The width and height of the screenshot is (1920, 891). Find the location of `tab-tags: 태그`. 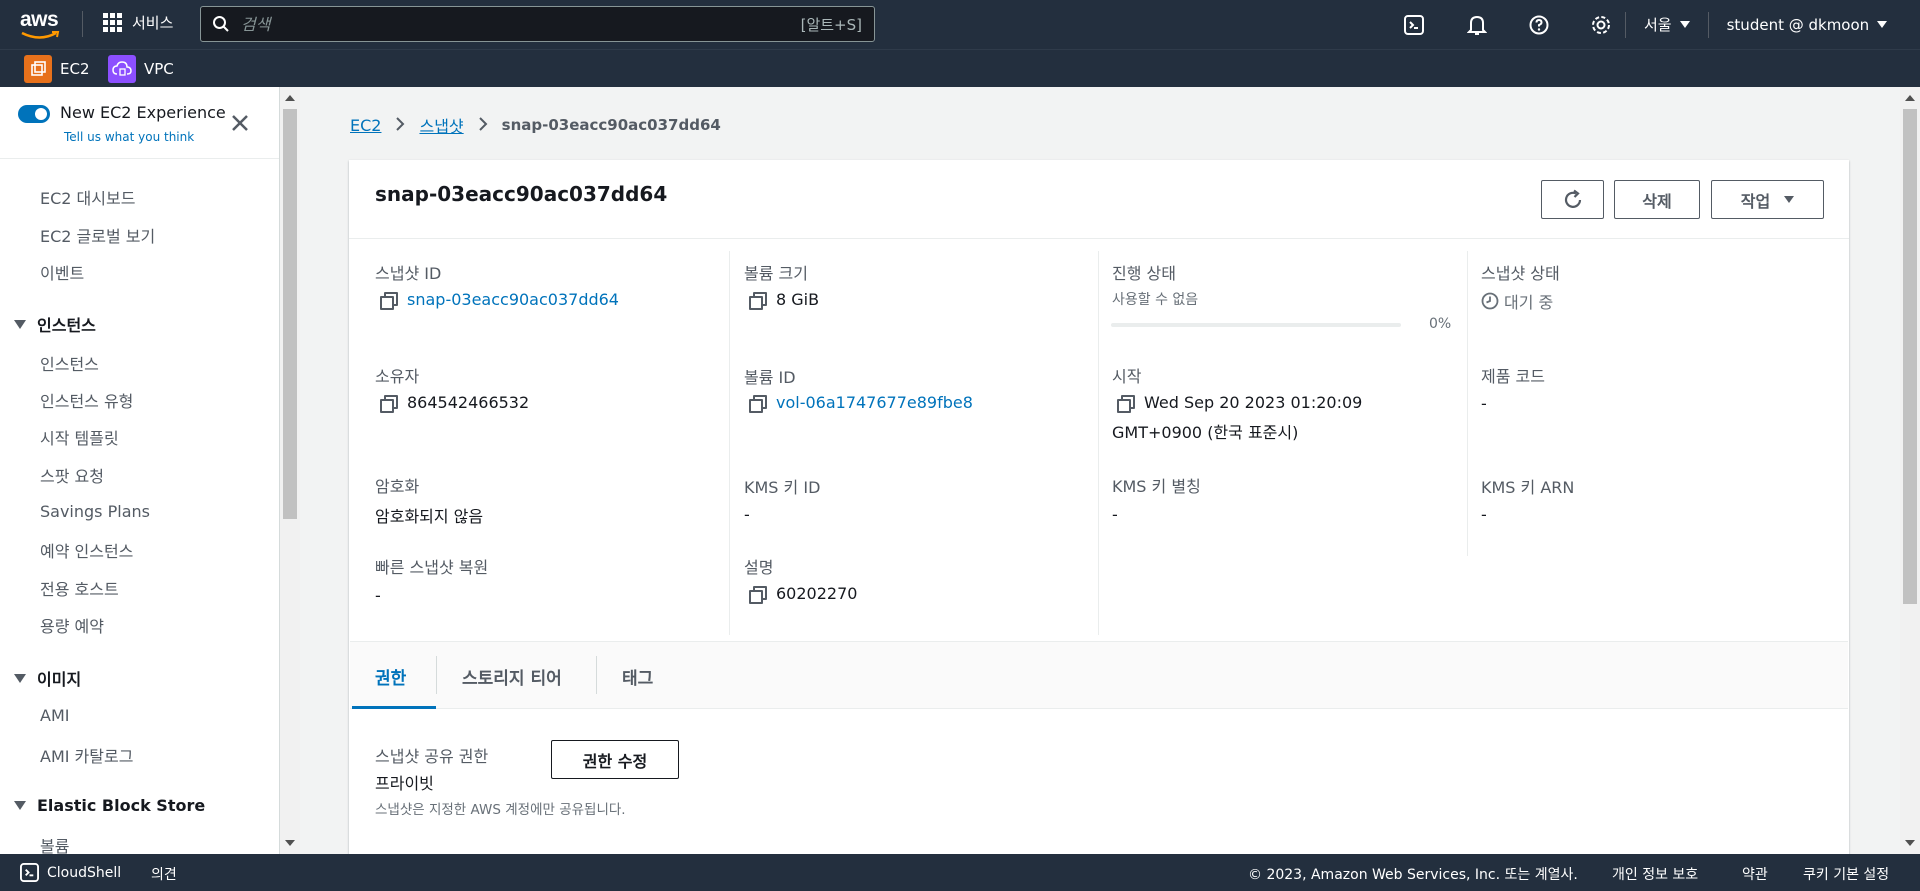

tab-tags: 태그 is located at coordinates (637, 676).